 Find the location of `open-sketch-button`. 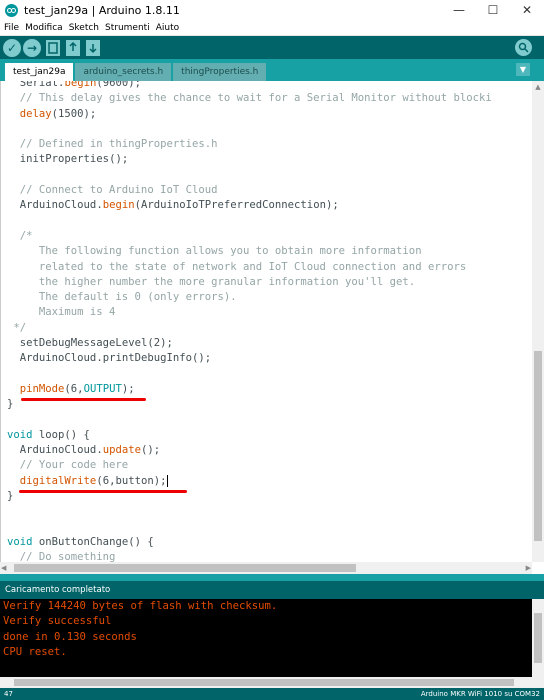

open-sketch-button is located at coordinates (73, 47).